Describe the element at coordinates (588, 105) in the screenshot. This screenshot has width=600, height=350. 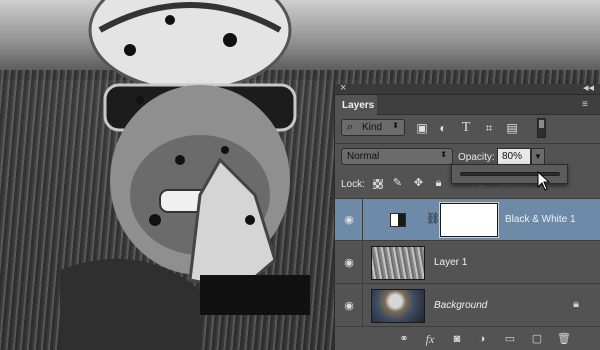
I see `panel-menu-icon: ≡` at that location.